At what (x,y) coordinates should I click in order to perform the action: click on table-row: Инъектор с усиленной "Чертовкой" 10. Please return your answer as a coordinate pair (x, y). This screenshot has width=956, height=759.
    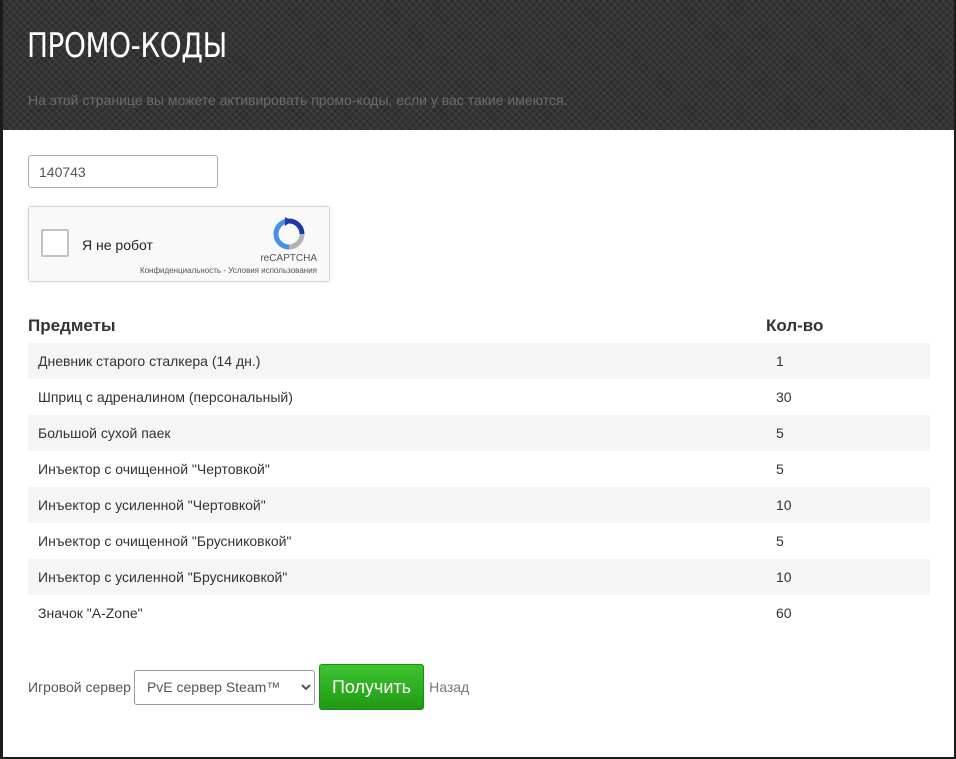
    Looking at the image, I should click on (479, 505).